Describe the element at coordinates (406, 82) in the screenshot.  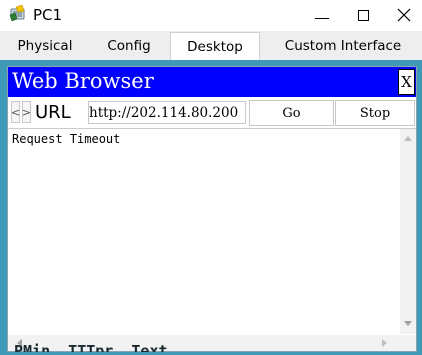
I see `browser-close-button: X` at that location.